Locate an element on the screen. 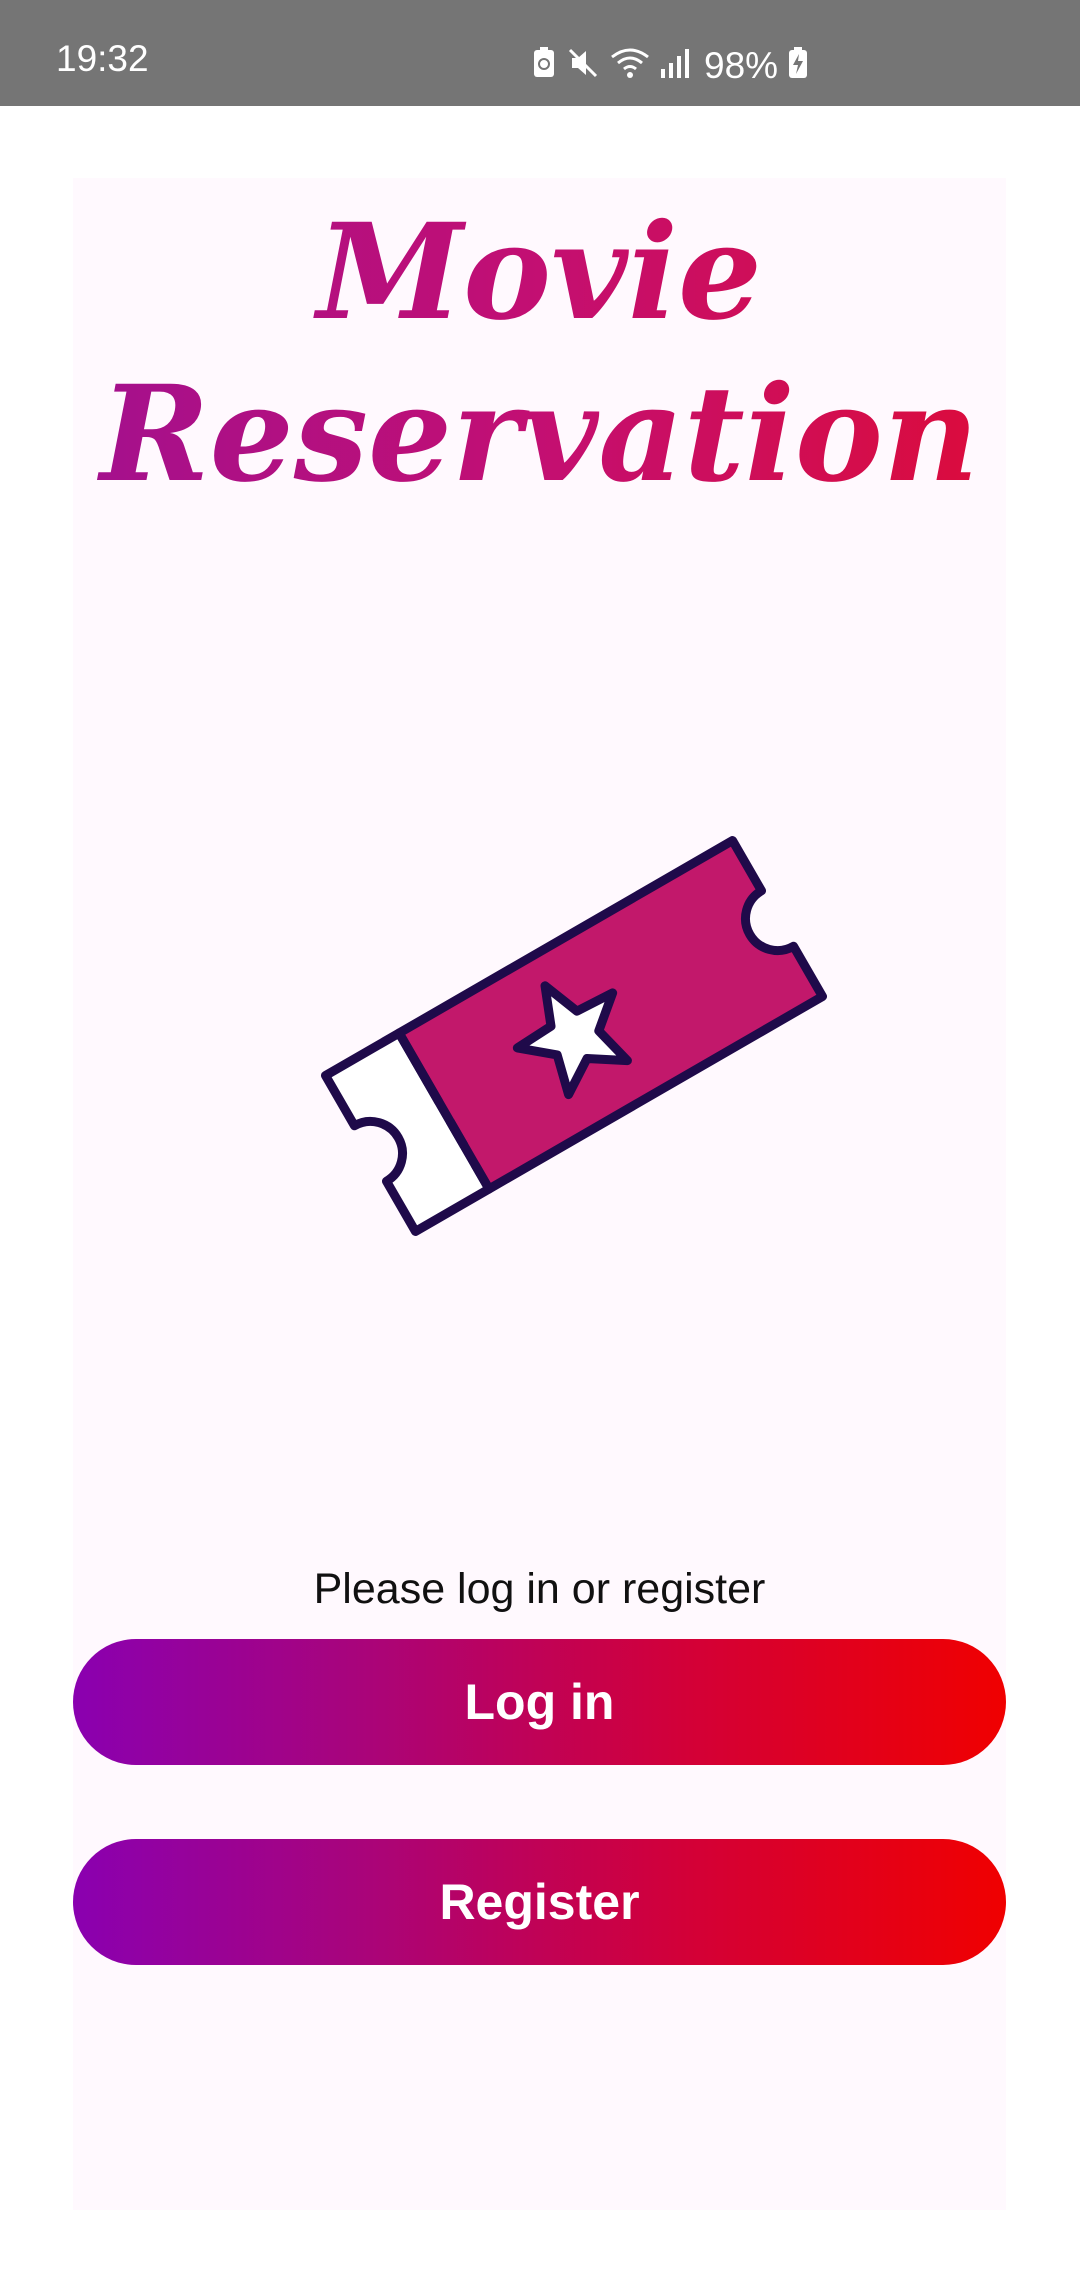 The height and width of the screenshot is (2280, 1080). status-icons: 98% is located at coordinates (670, 65).